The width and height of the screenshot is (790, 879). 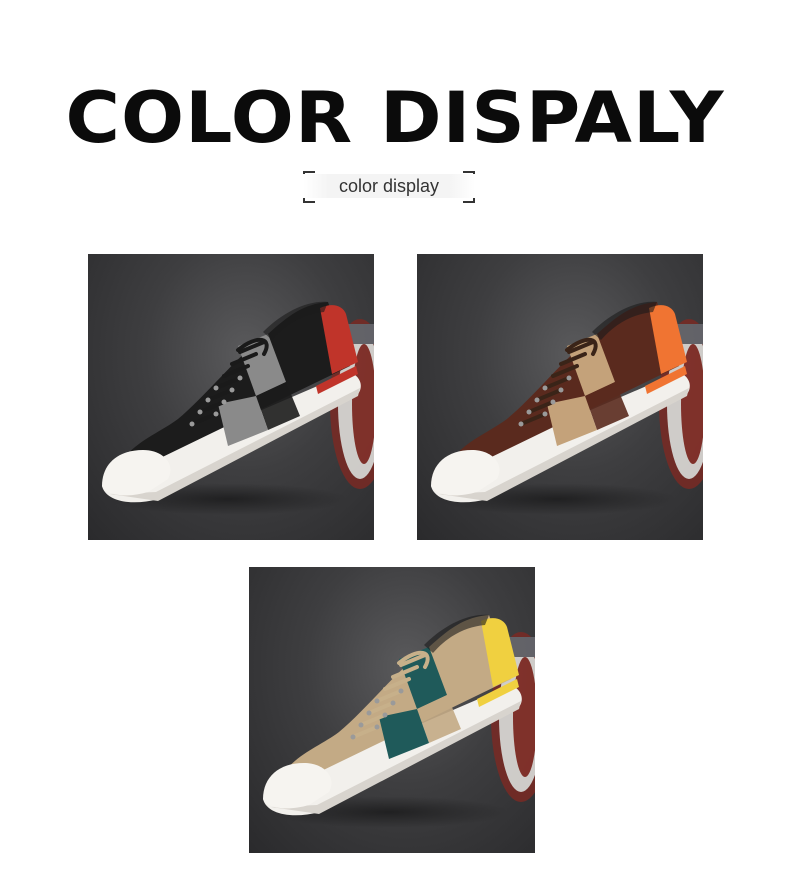 I want to click on page-title: COLOR DISPALY, so click(x=395, y=118).